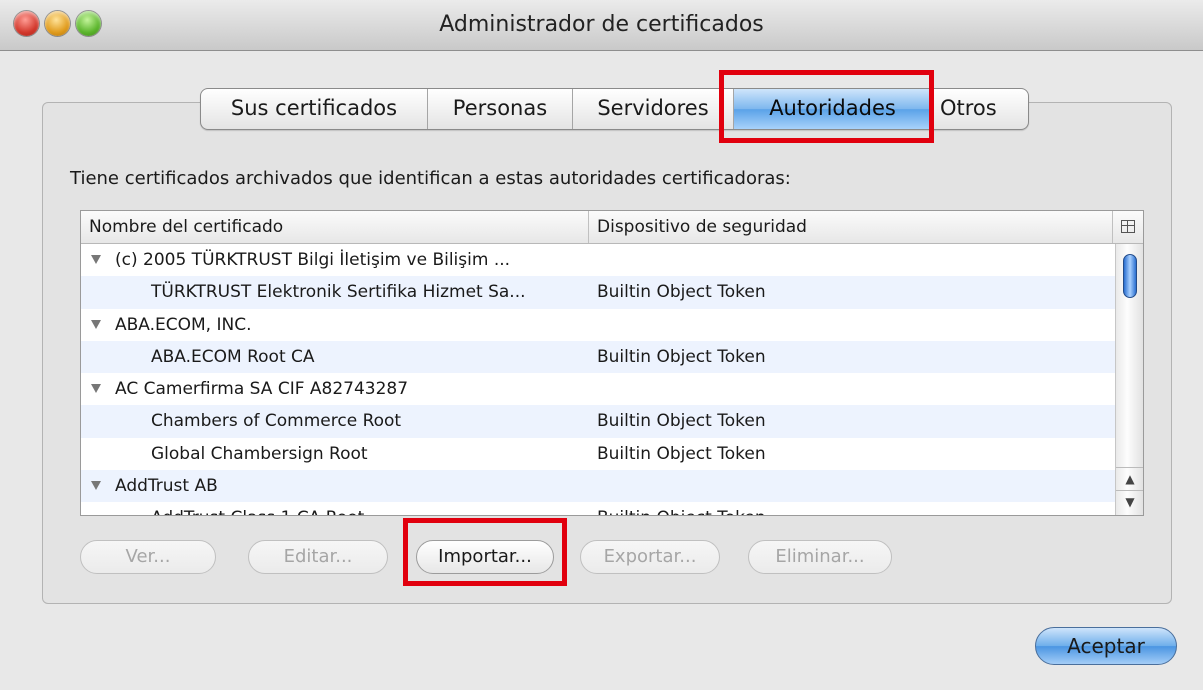 This screenshot has height=690, width=1203. What do you see at coordinates (233, 356) in the screenshot?
I see `cert-name: ABA.ECOM Root CA` at bounding box center [233, 356].